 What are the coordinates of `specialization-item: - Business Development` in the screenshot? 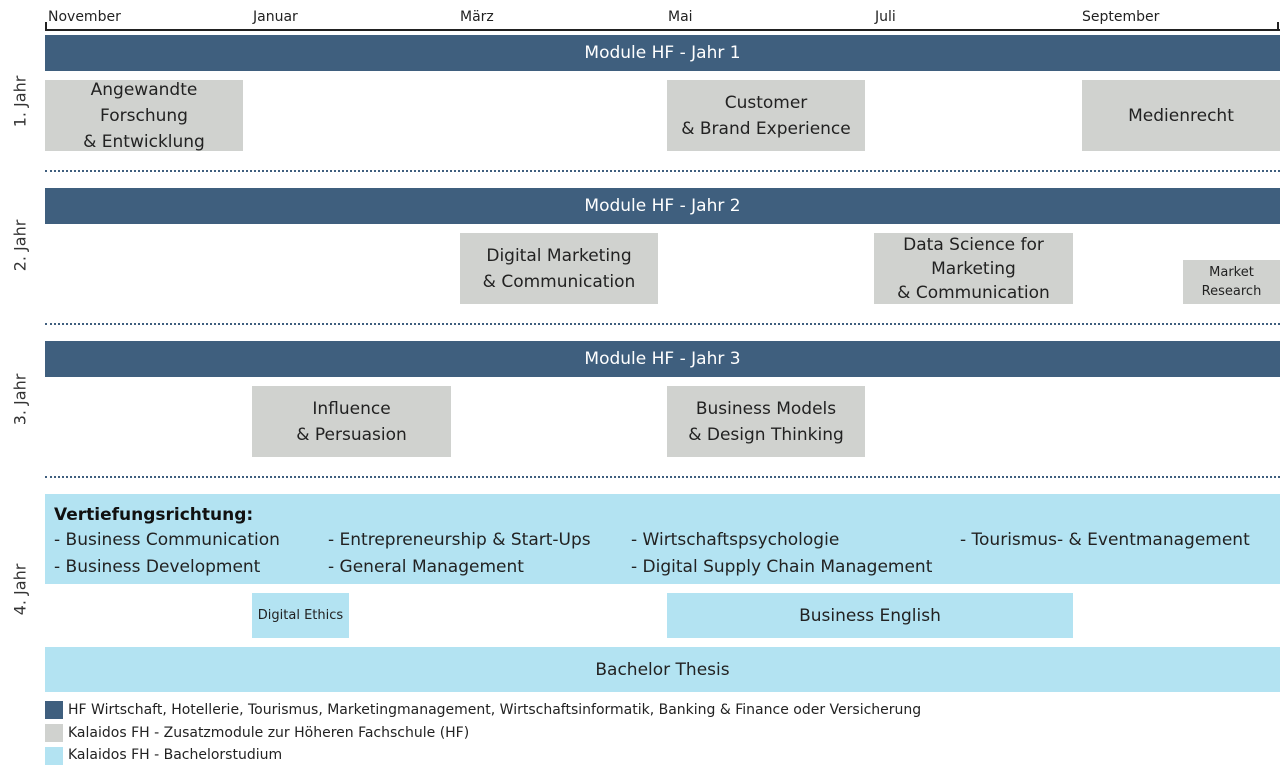 It's located at (157, 567).